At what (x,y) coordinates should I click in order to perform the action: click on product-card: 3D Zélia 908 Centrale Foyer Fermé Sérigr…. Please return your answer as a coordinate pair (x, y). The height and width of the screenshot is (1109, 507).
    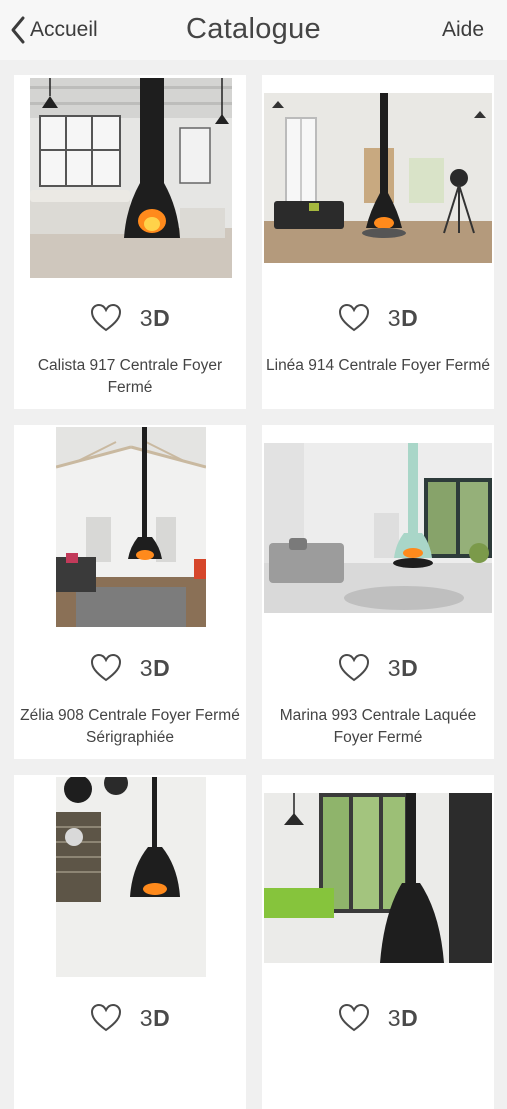
    Looking at the image, I should click on (130, 592).